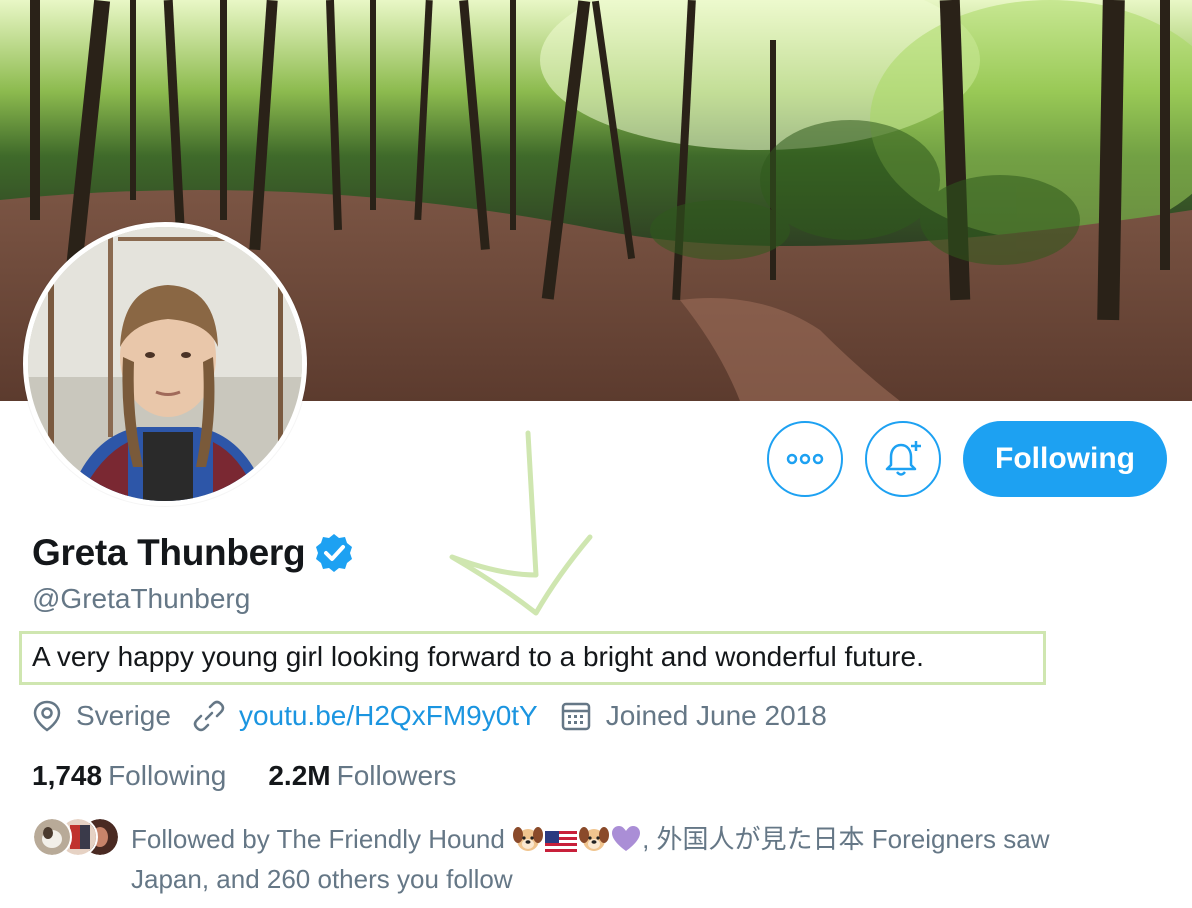 The image size is (1192, 908). I want to click on following-count-link: 1,748 Following, so click(129, 776).